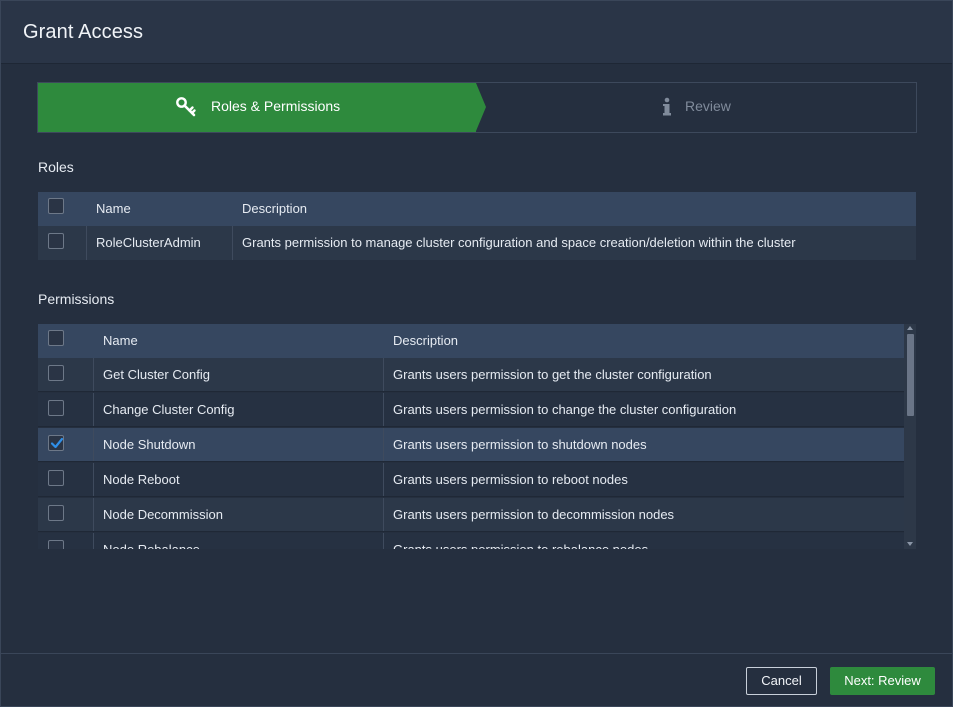 The image size is (953, 707). What do you see at coordinates (781, 681) in the screenshot?
I see `cancel-button: Cancel` at bounding box center [781, 681].